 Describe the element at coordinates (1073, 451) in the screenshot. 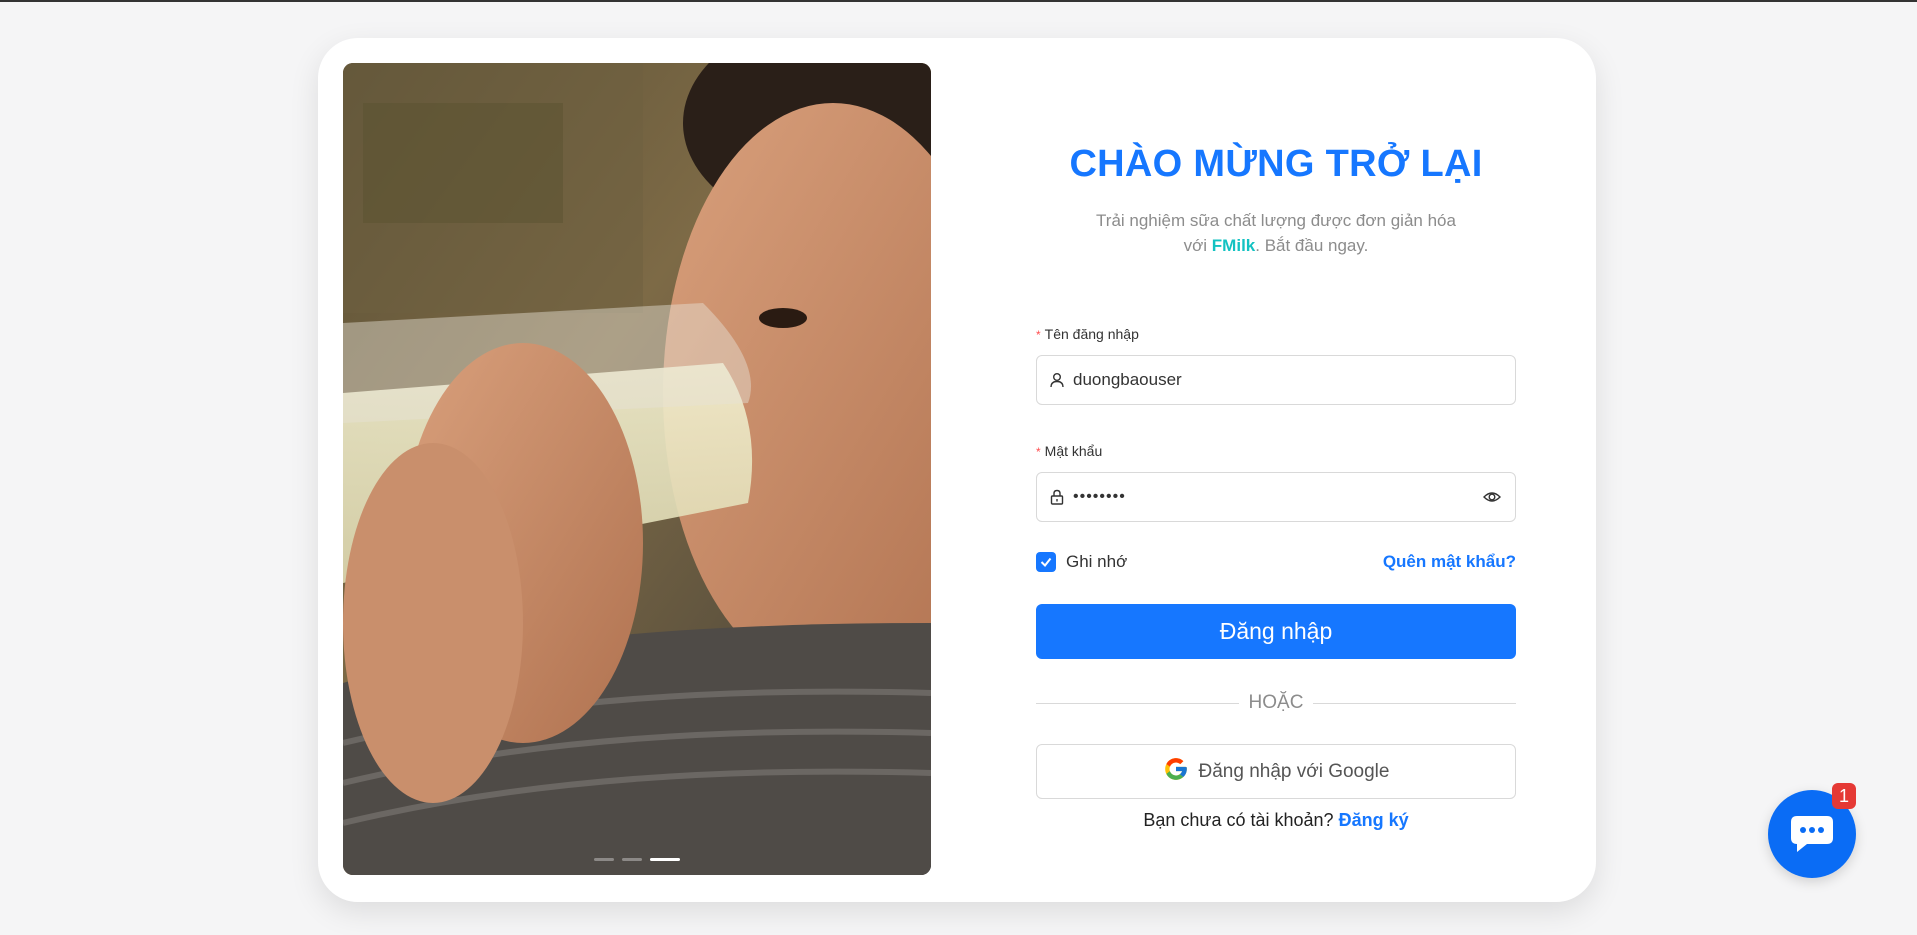

I see `password-label-text: Mật khẩu` at that location.